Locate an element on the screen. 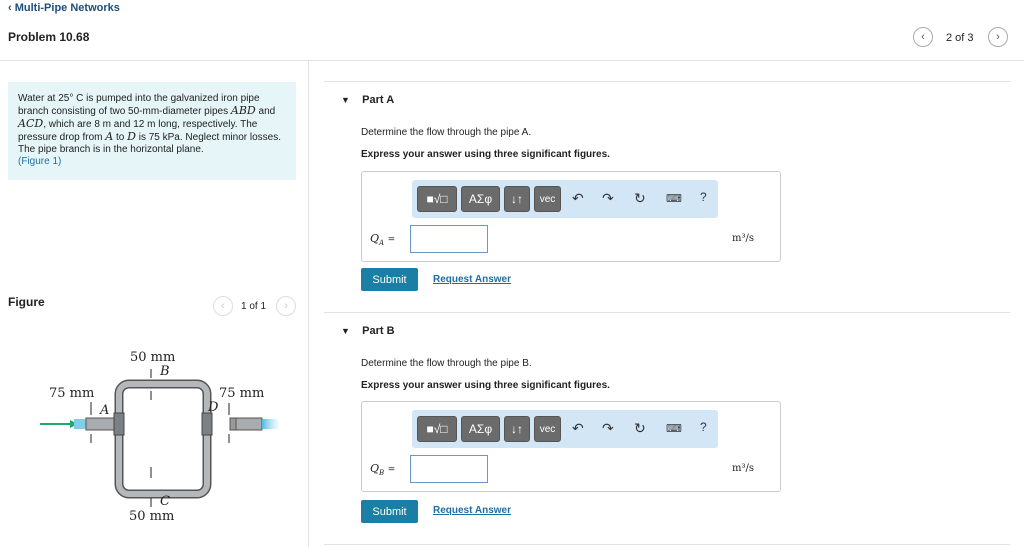 This screenshot has width=1024, height=547. label-d: D is located at coordinates (213, 407).